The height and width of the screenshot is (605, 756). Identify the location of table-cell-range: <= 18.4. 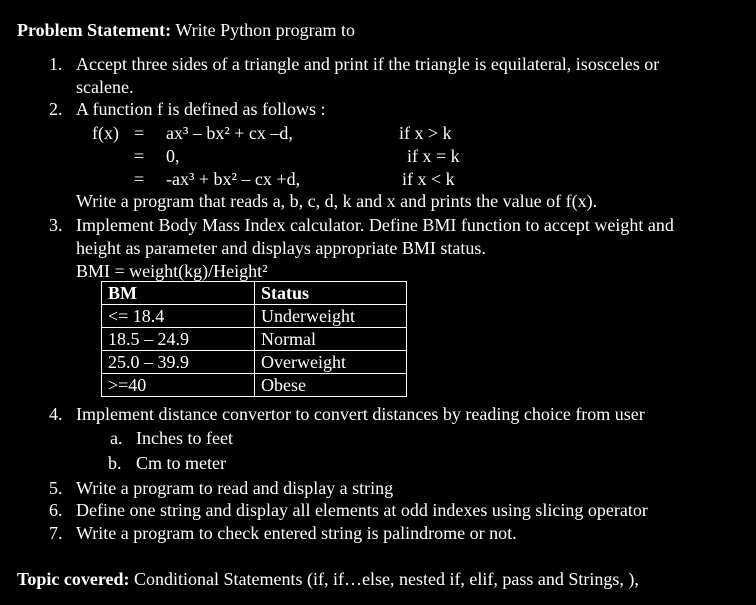
(178, 316).